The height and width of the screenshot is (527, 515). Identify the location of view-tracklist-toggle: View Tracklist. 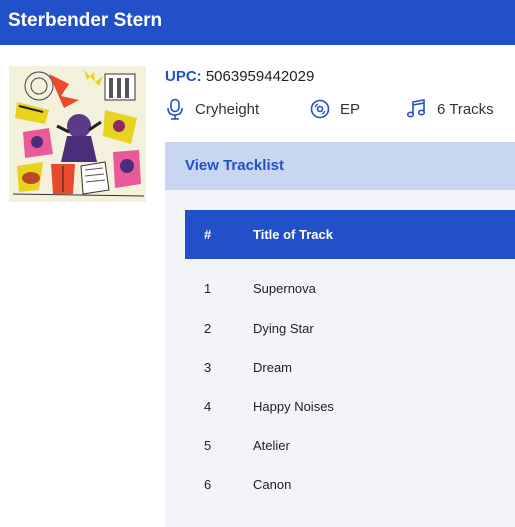
(340, 166).